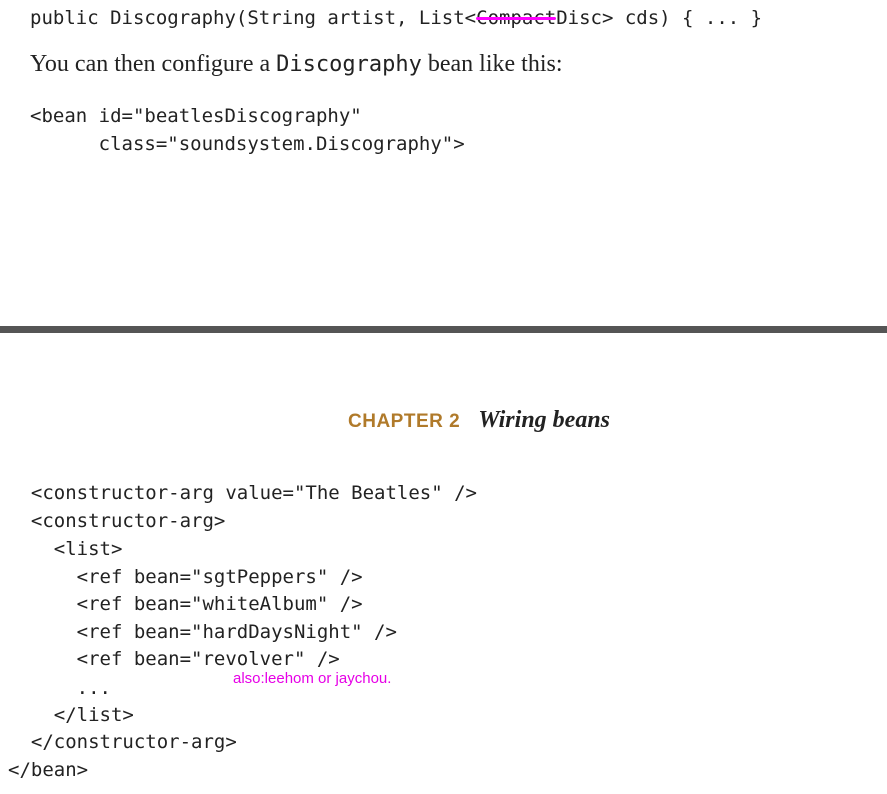 The image size is (887, 794). Describe the element at coordinates (117, 521) in the screenshot. I see `code-line-1: <constructor-arg>` at that location.